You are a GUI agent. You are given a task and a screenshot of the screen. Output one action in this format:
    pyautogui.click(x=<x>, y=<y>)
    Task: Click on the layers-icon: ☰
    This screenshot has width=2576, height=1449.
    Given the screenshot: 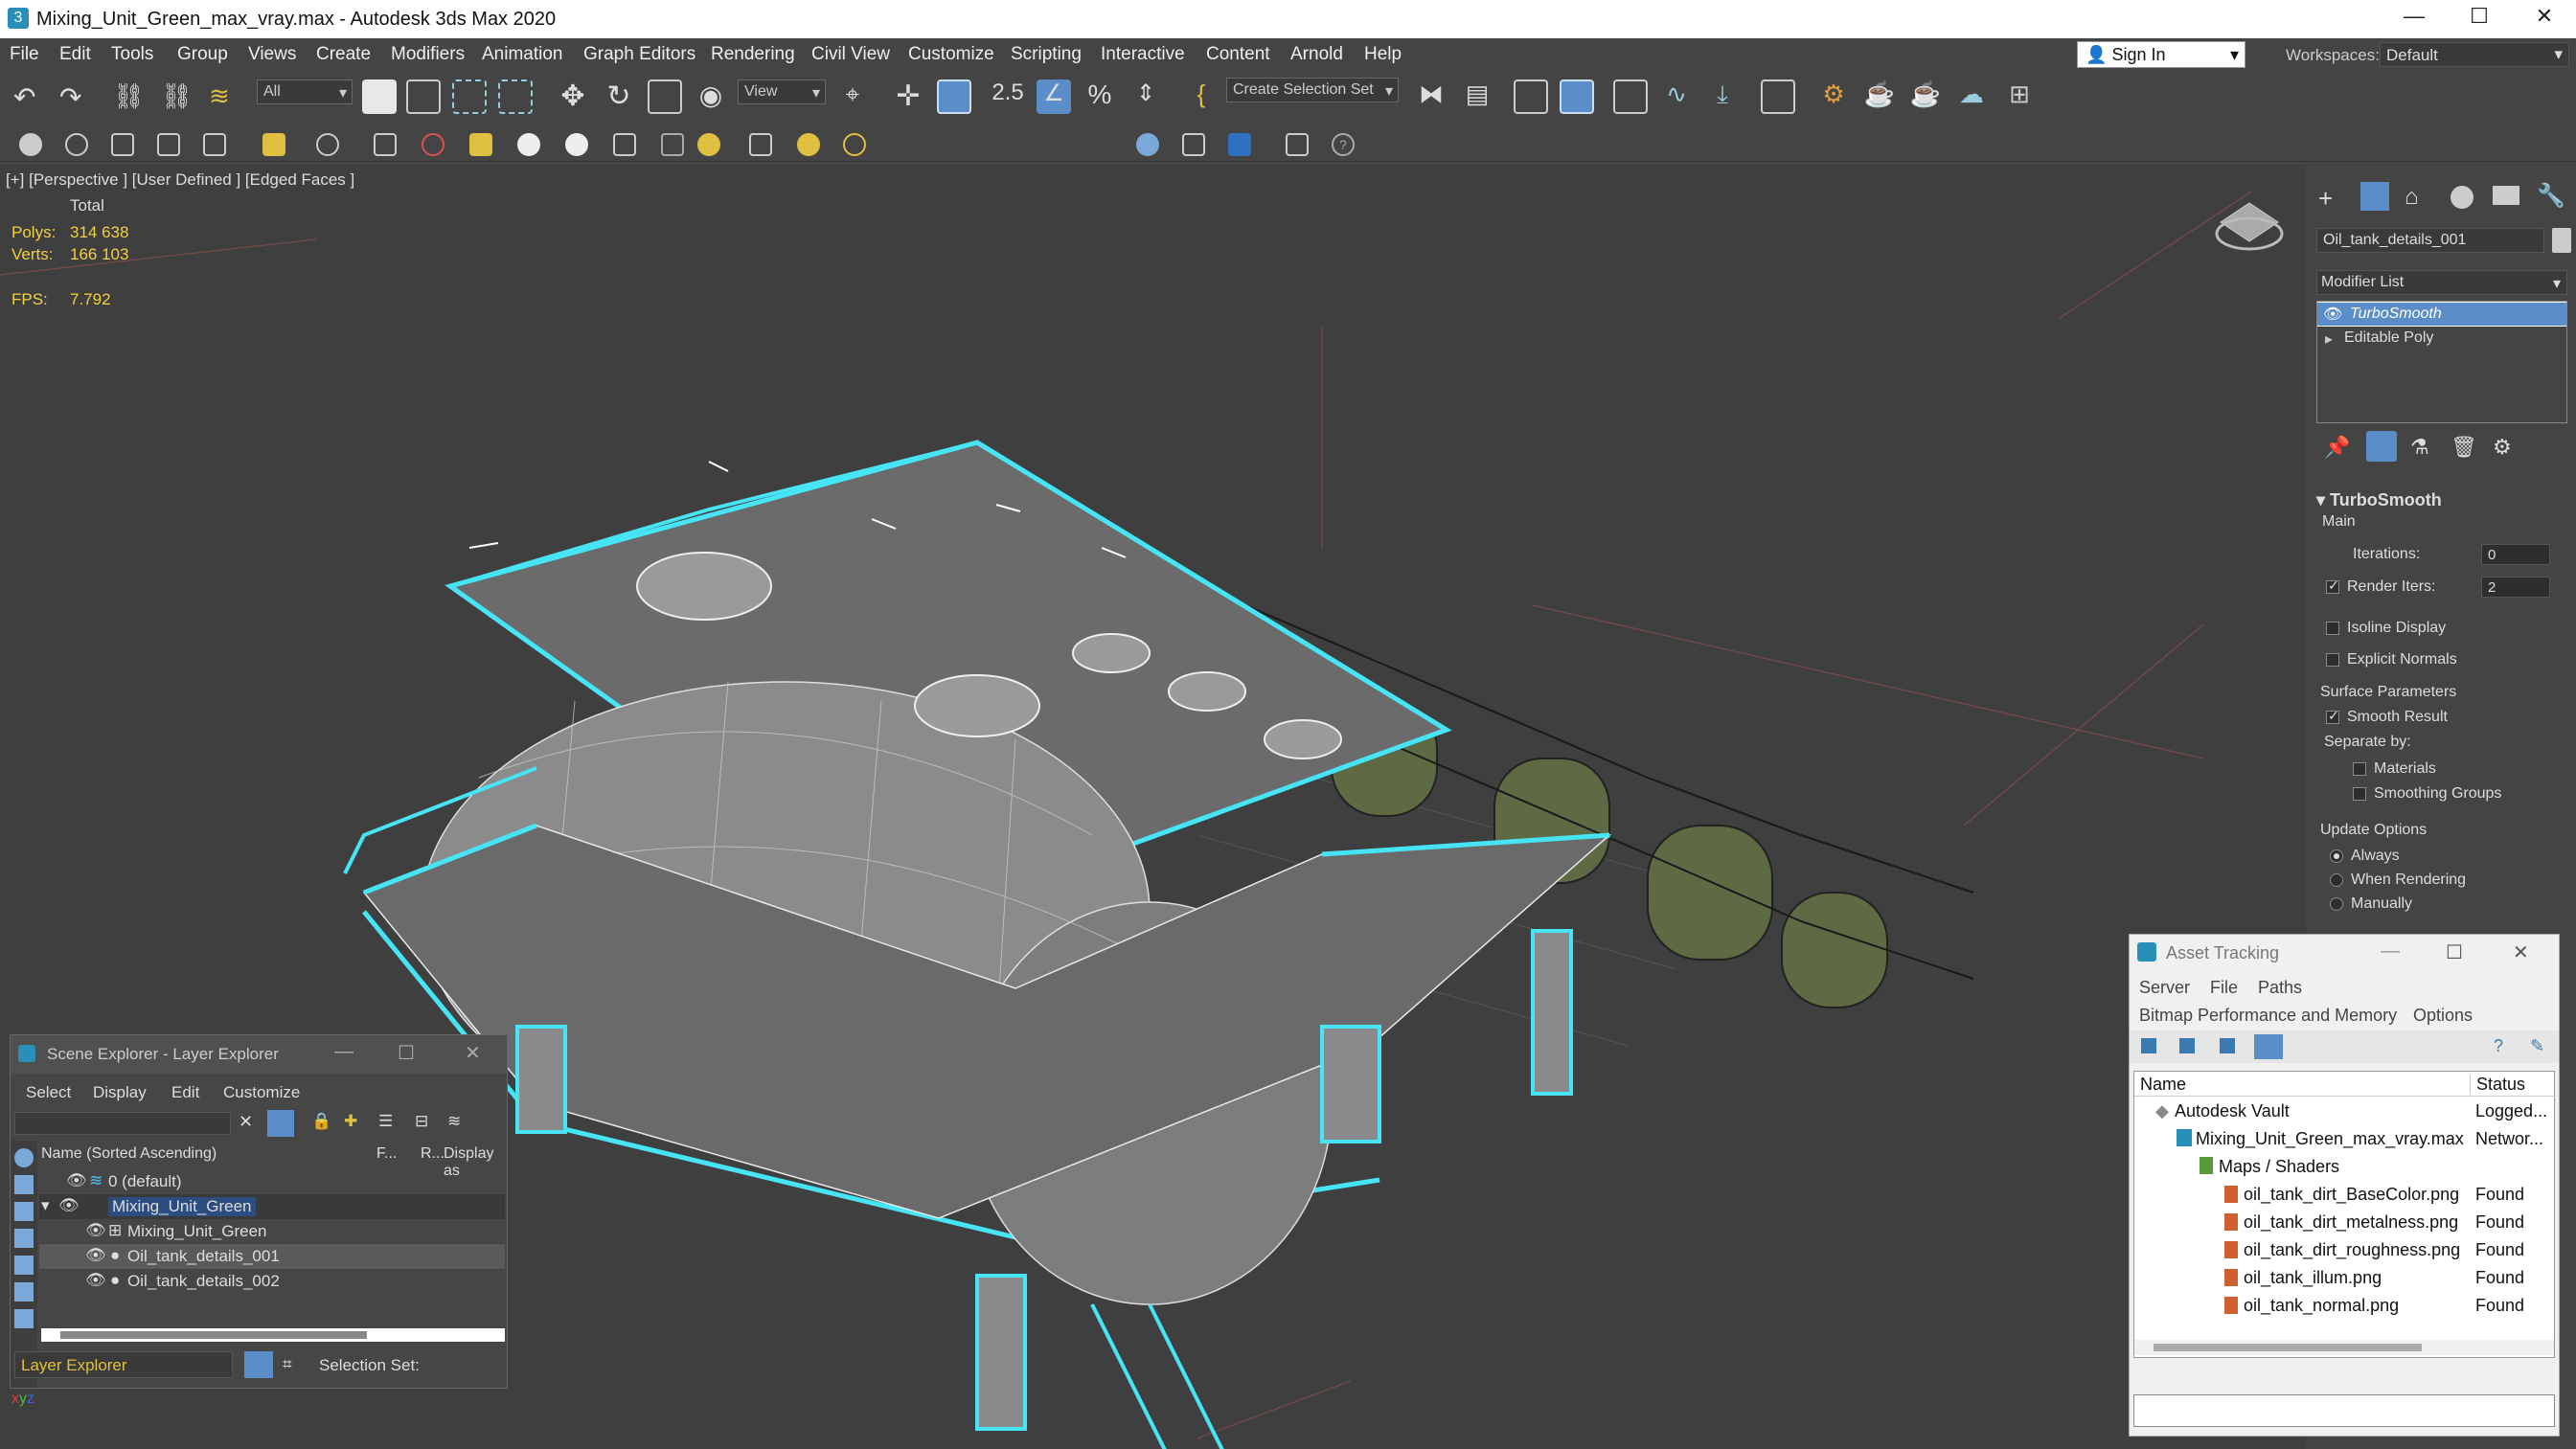 What is the action you would take?
    pyautogui.click(x=385, y=1121)
    